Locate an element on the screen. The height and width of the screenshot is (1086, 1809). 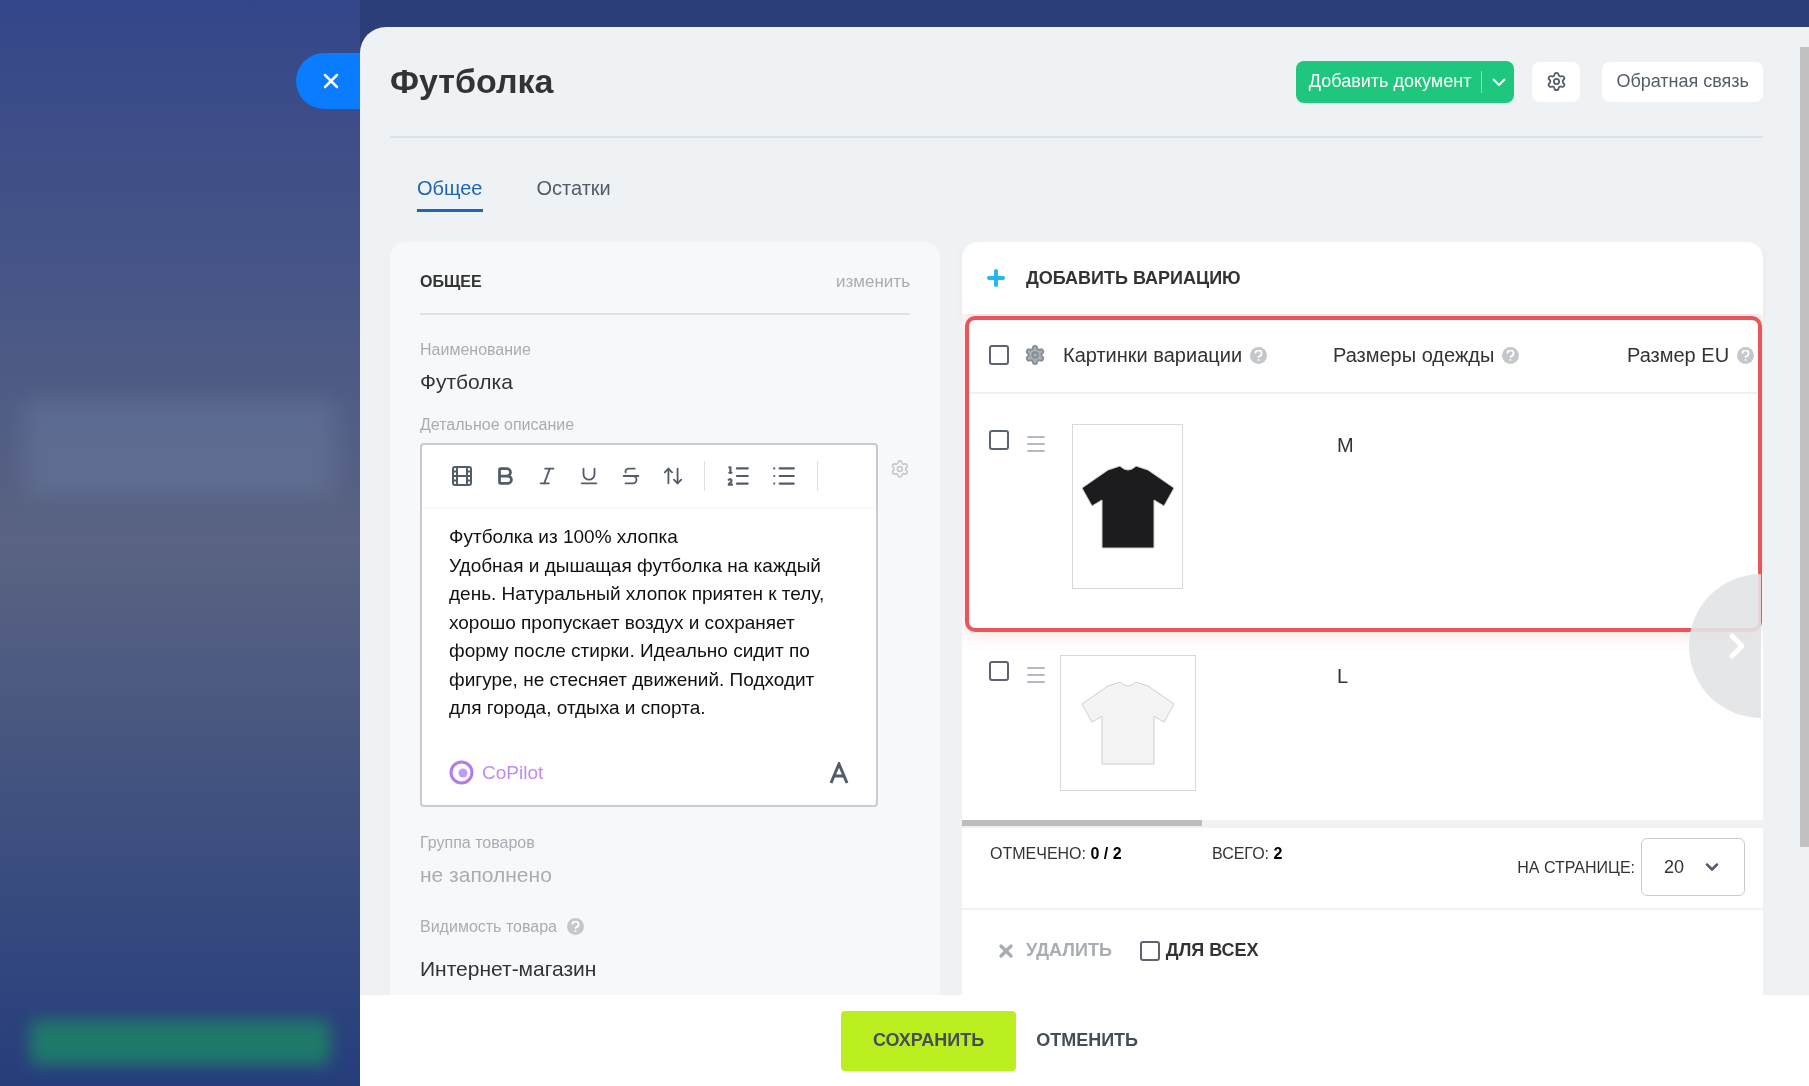
close-button is located at coordinates (328, 81).